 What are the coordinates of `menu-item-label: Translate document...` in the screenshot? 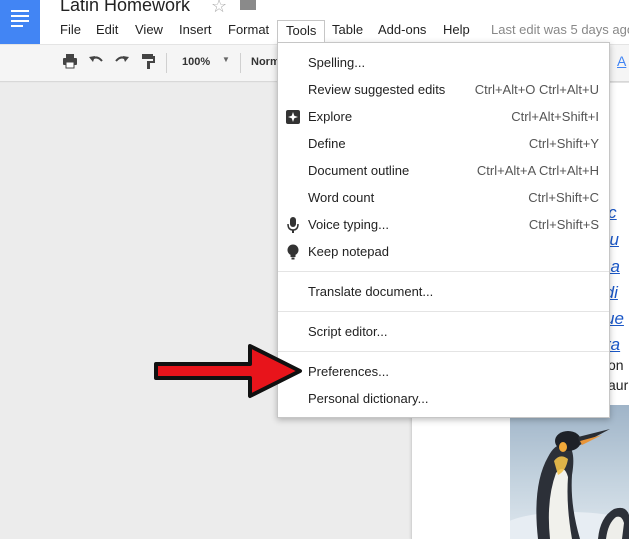 It's located at (371, 291).